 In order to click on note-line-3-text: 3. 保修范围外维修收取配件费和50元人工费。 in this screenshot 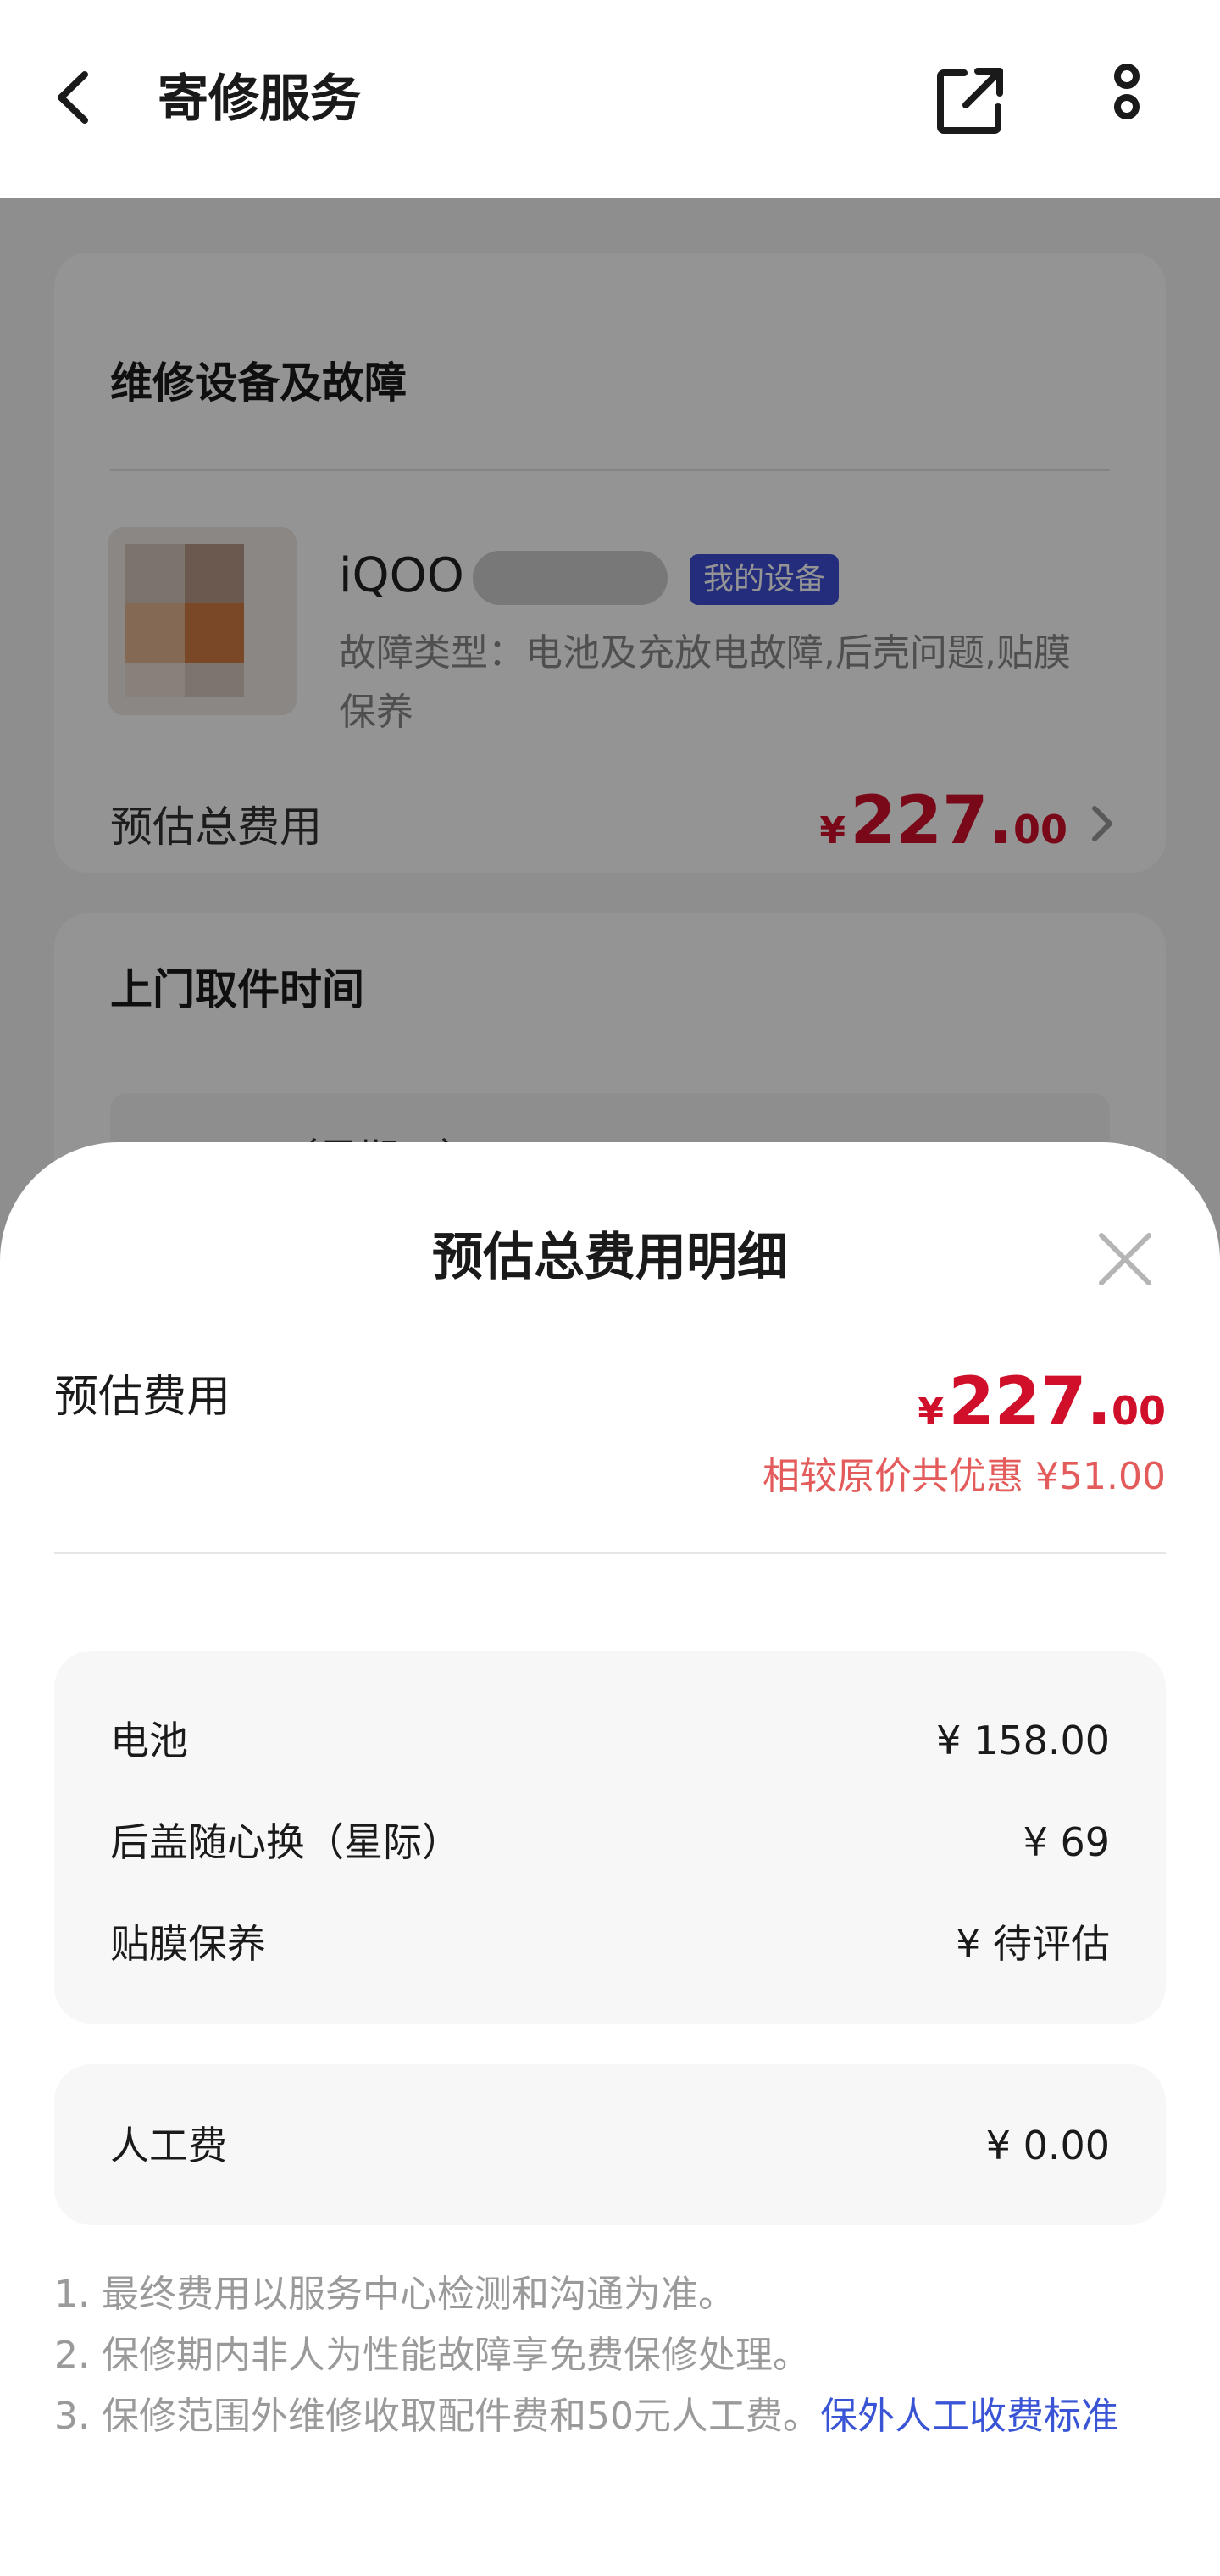, I will do `click(437, 2416)`.